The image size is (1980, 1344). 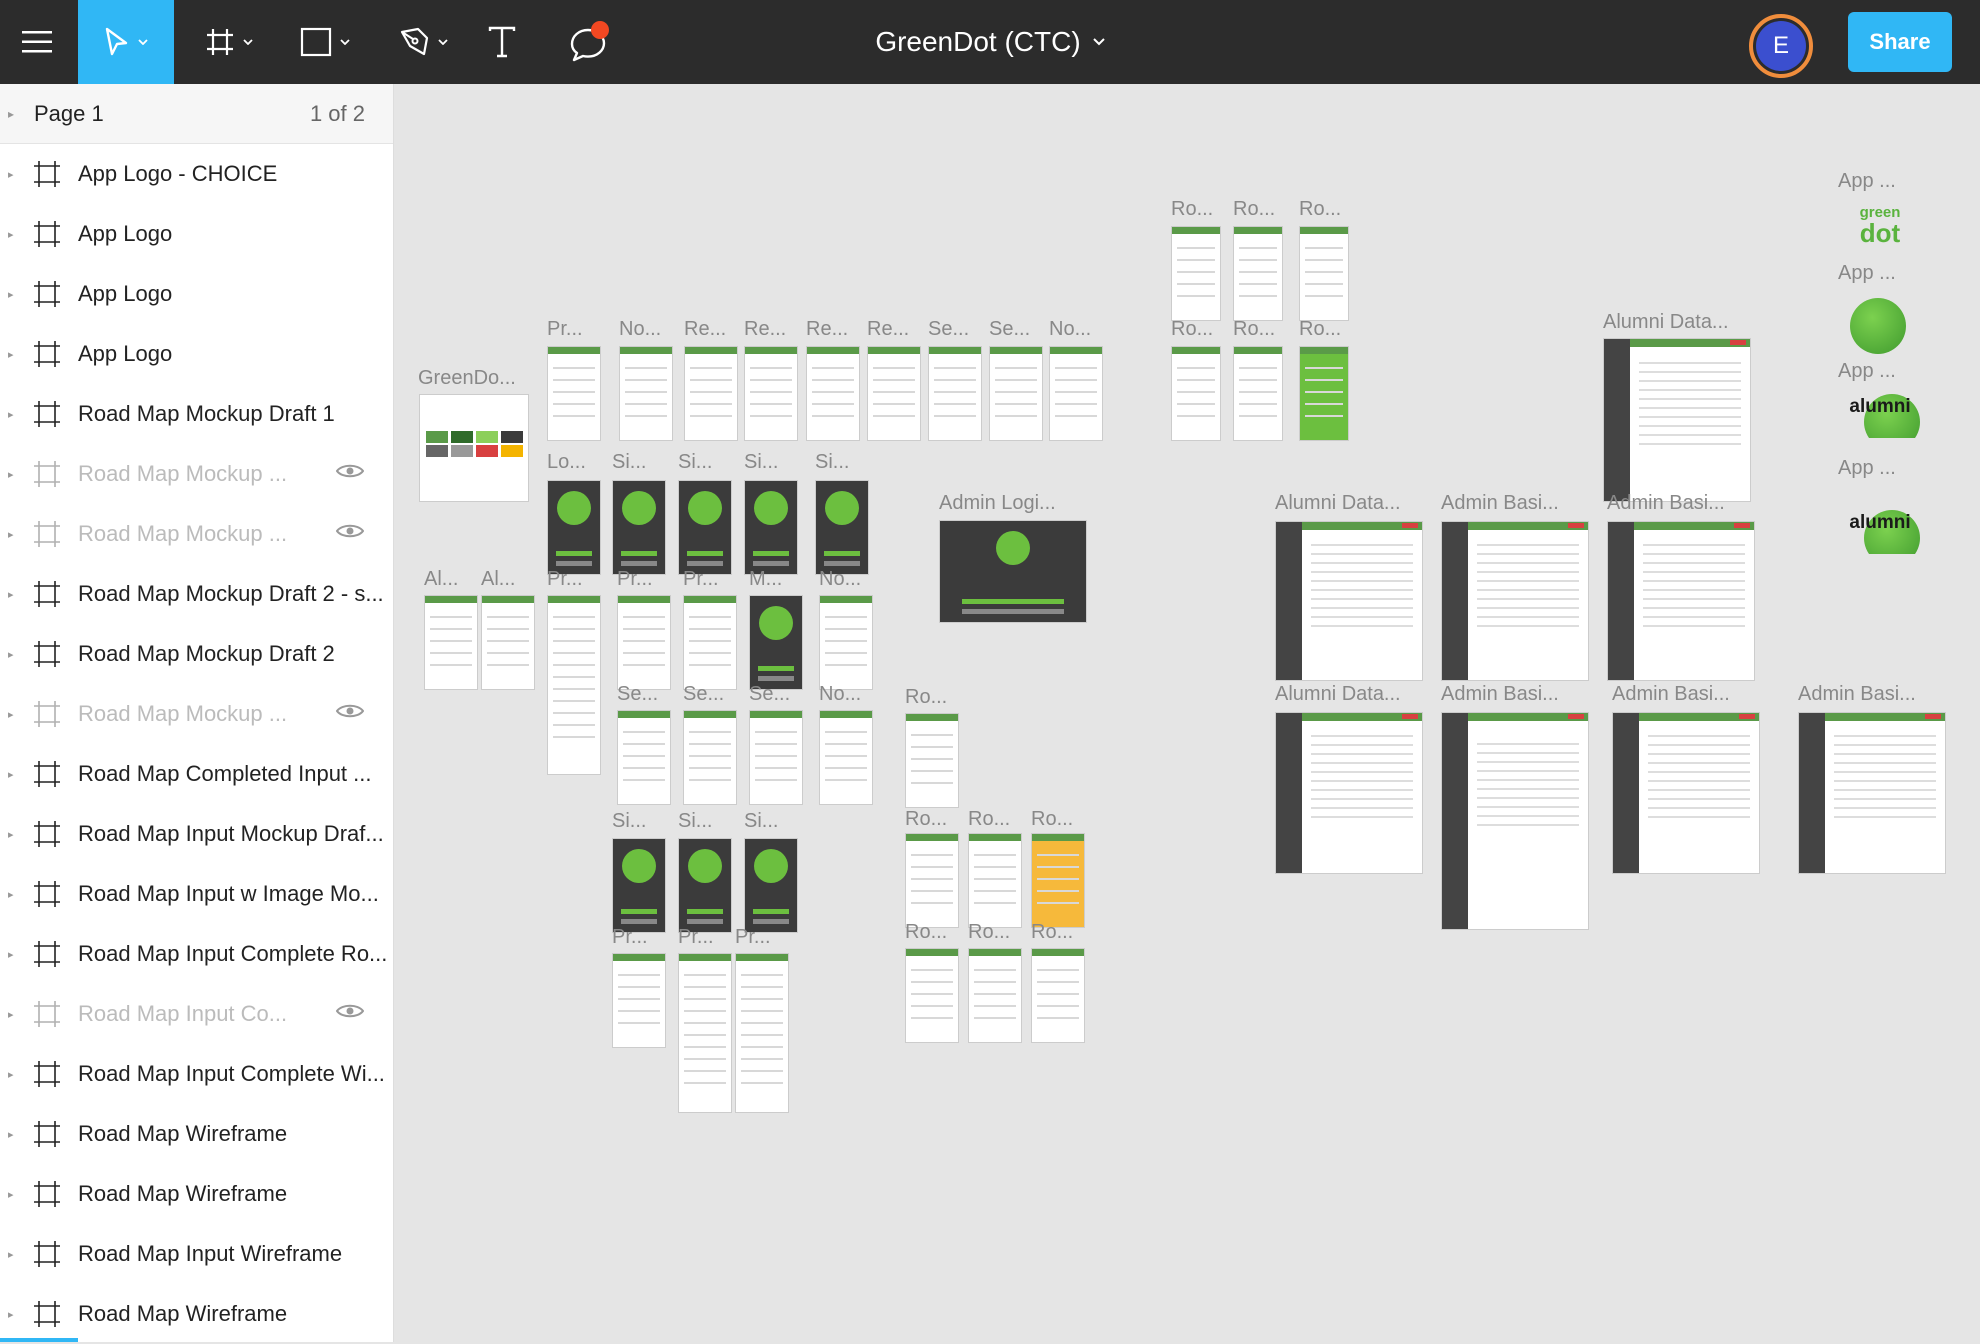 I want to click on frame-tool-button, so click(x=229, y=42).